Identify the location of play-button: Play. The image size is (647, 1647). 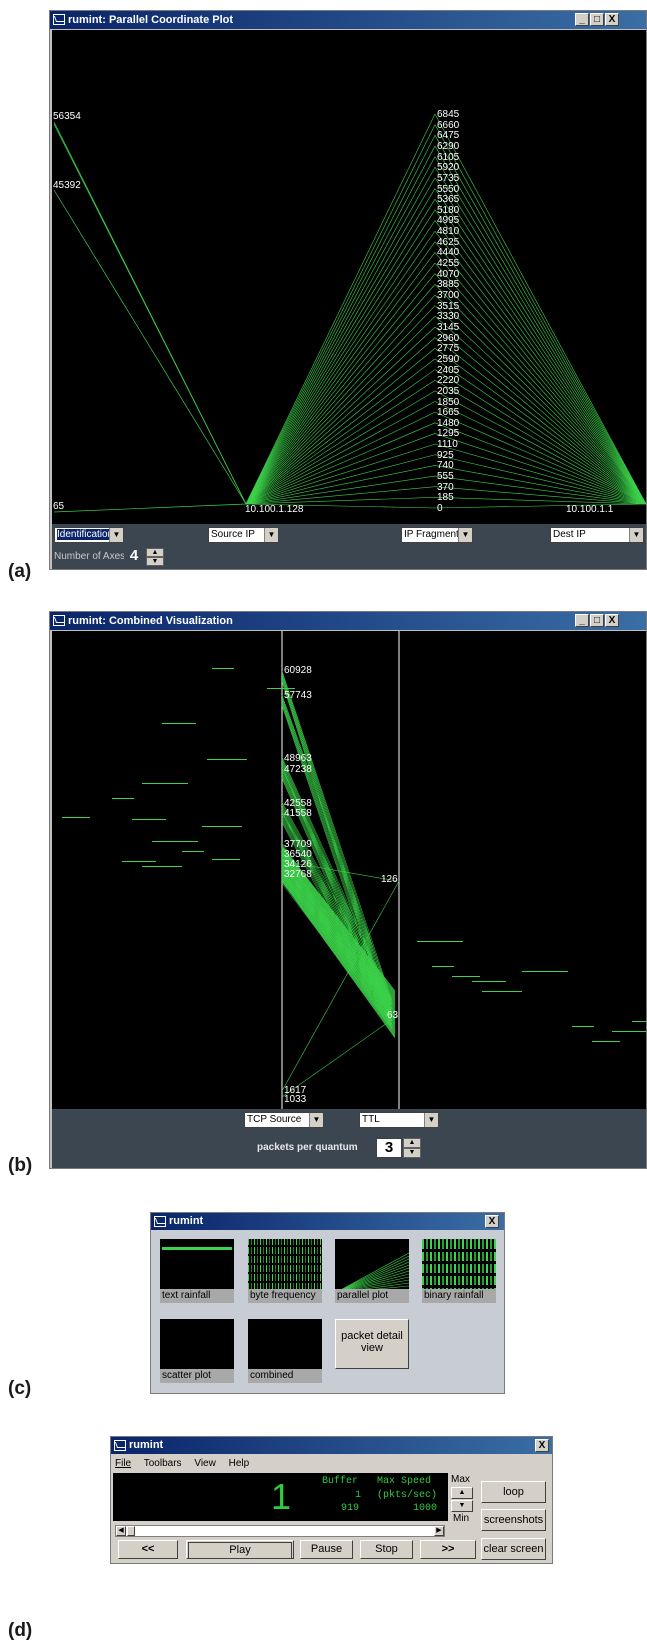
(240, 1549).